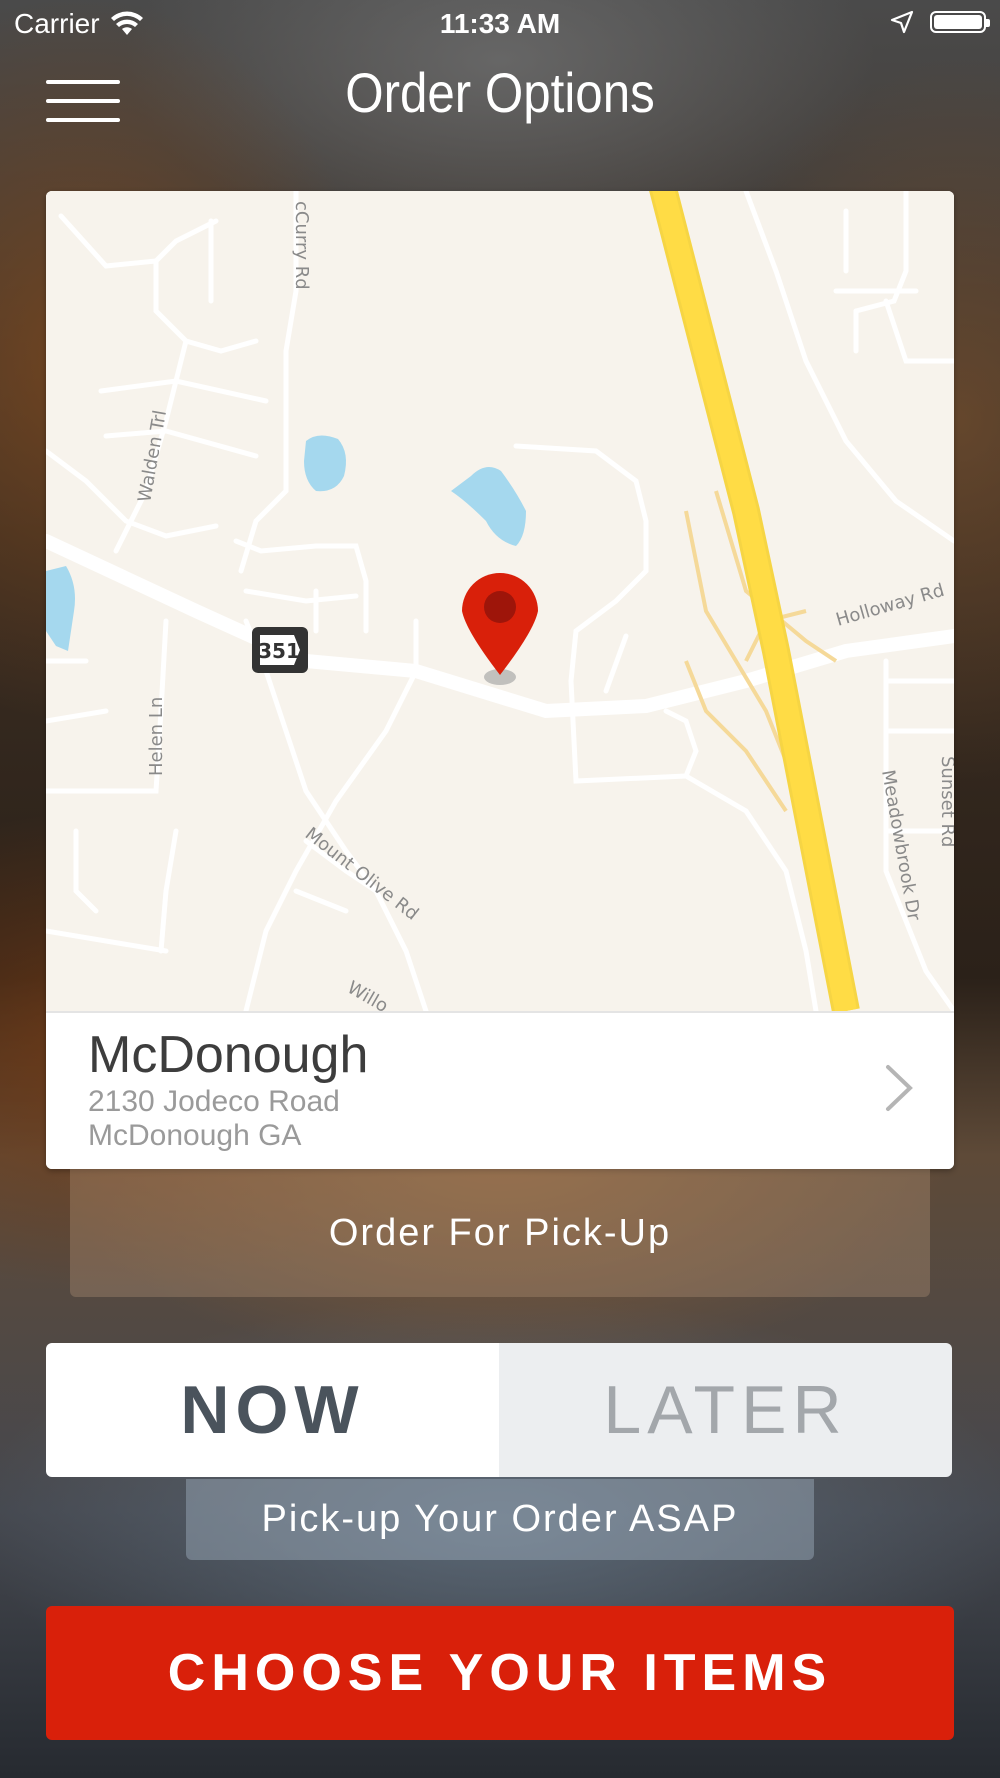 The width and height of the screenshot is (1000, 1778). I want to click on status-right, so click(940, 22).